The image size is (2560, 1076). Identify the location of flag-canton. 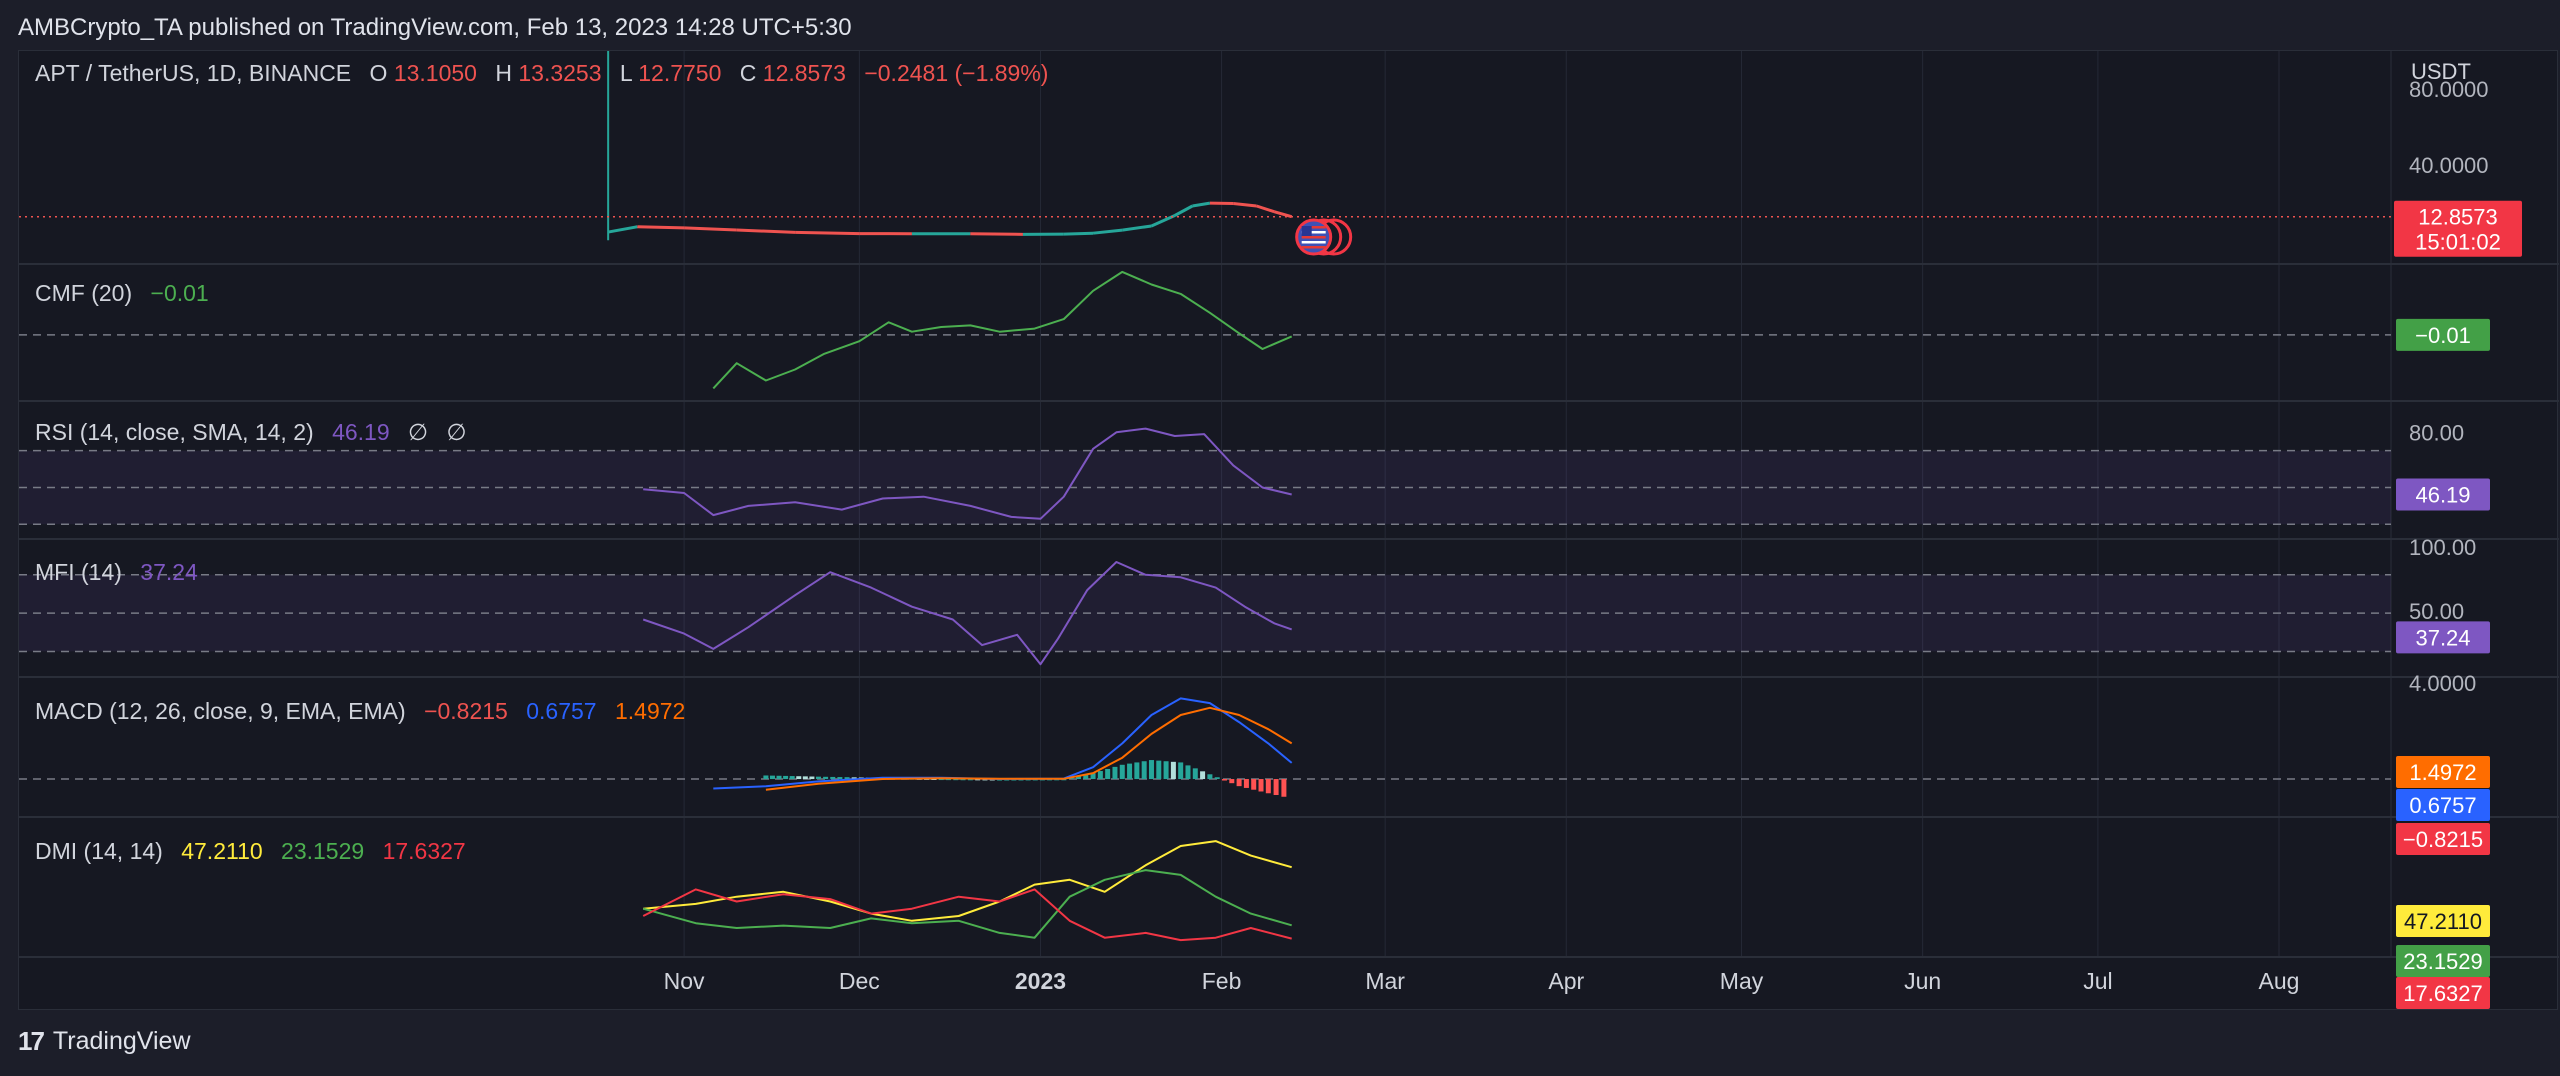
(1306, 231).